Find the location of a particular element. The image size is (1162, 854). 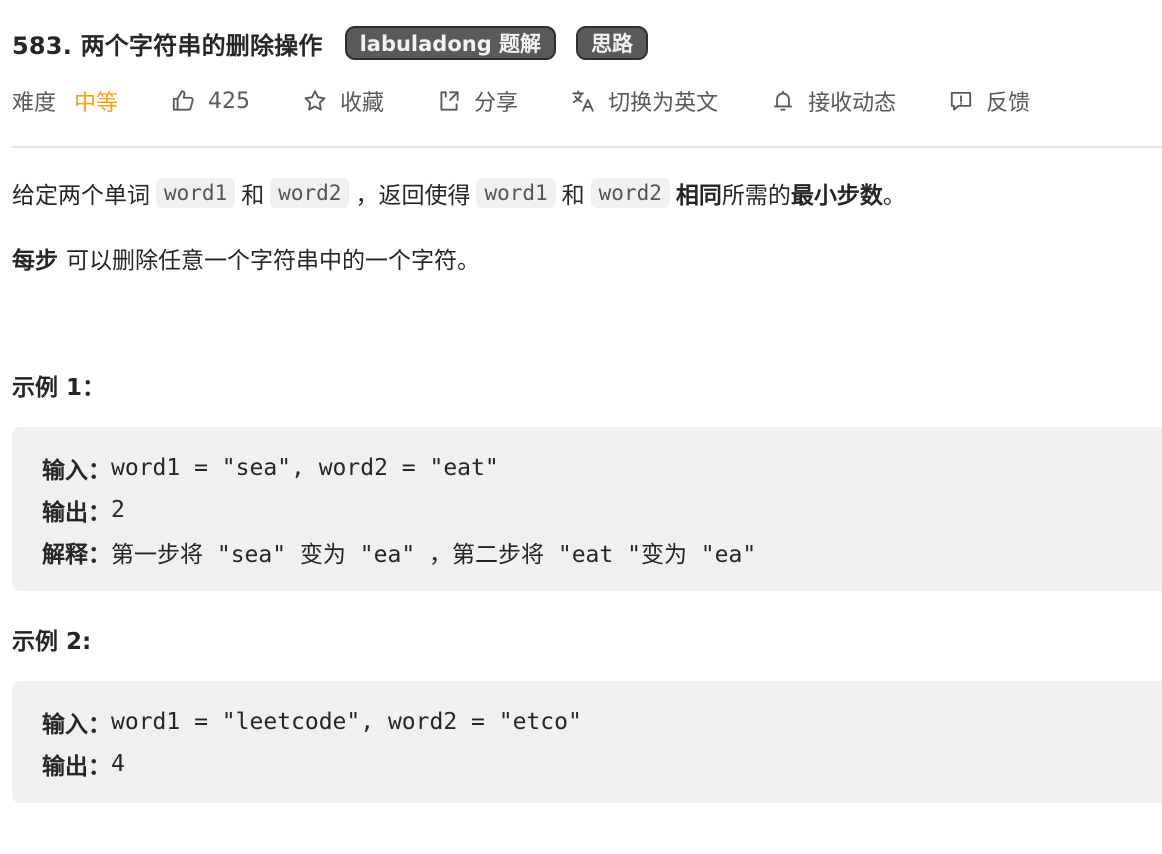

explanation-label: 解释： is located at coordinates (76, 555).